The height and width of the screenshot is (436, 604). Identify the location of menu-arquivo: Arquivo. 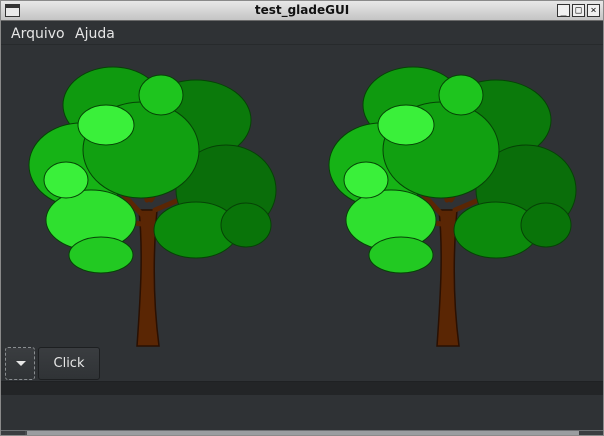
(38, 34).